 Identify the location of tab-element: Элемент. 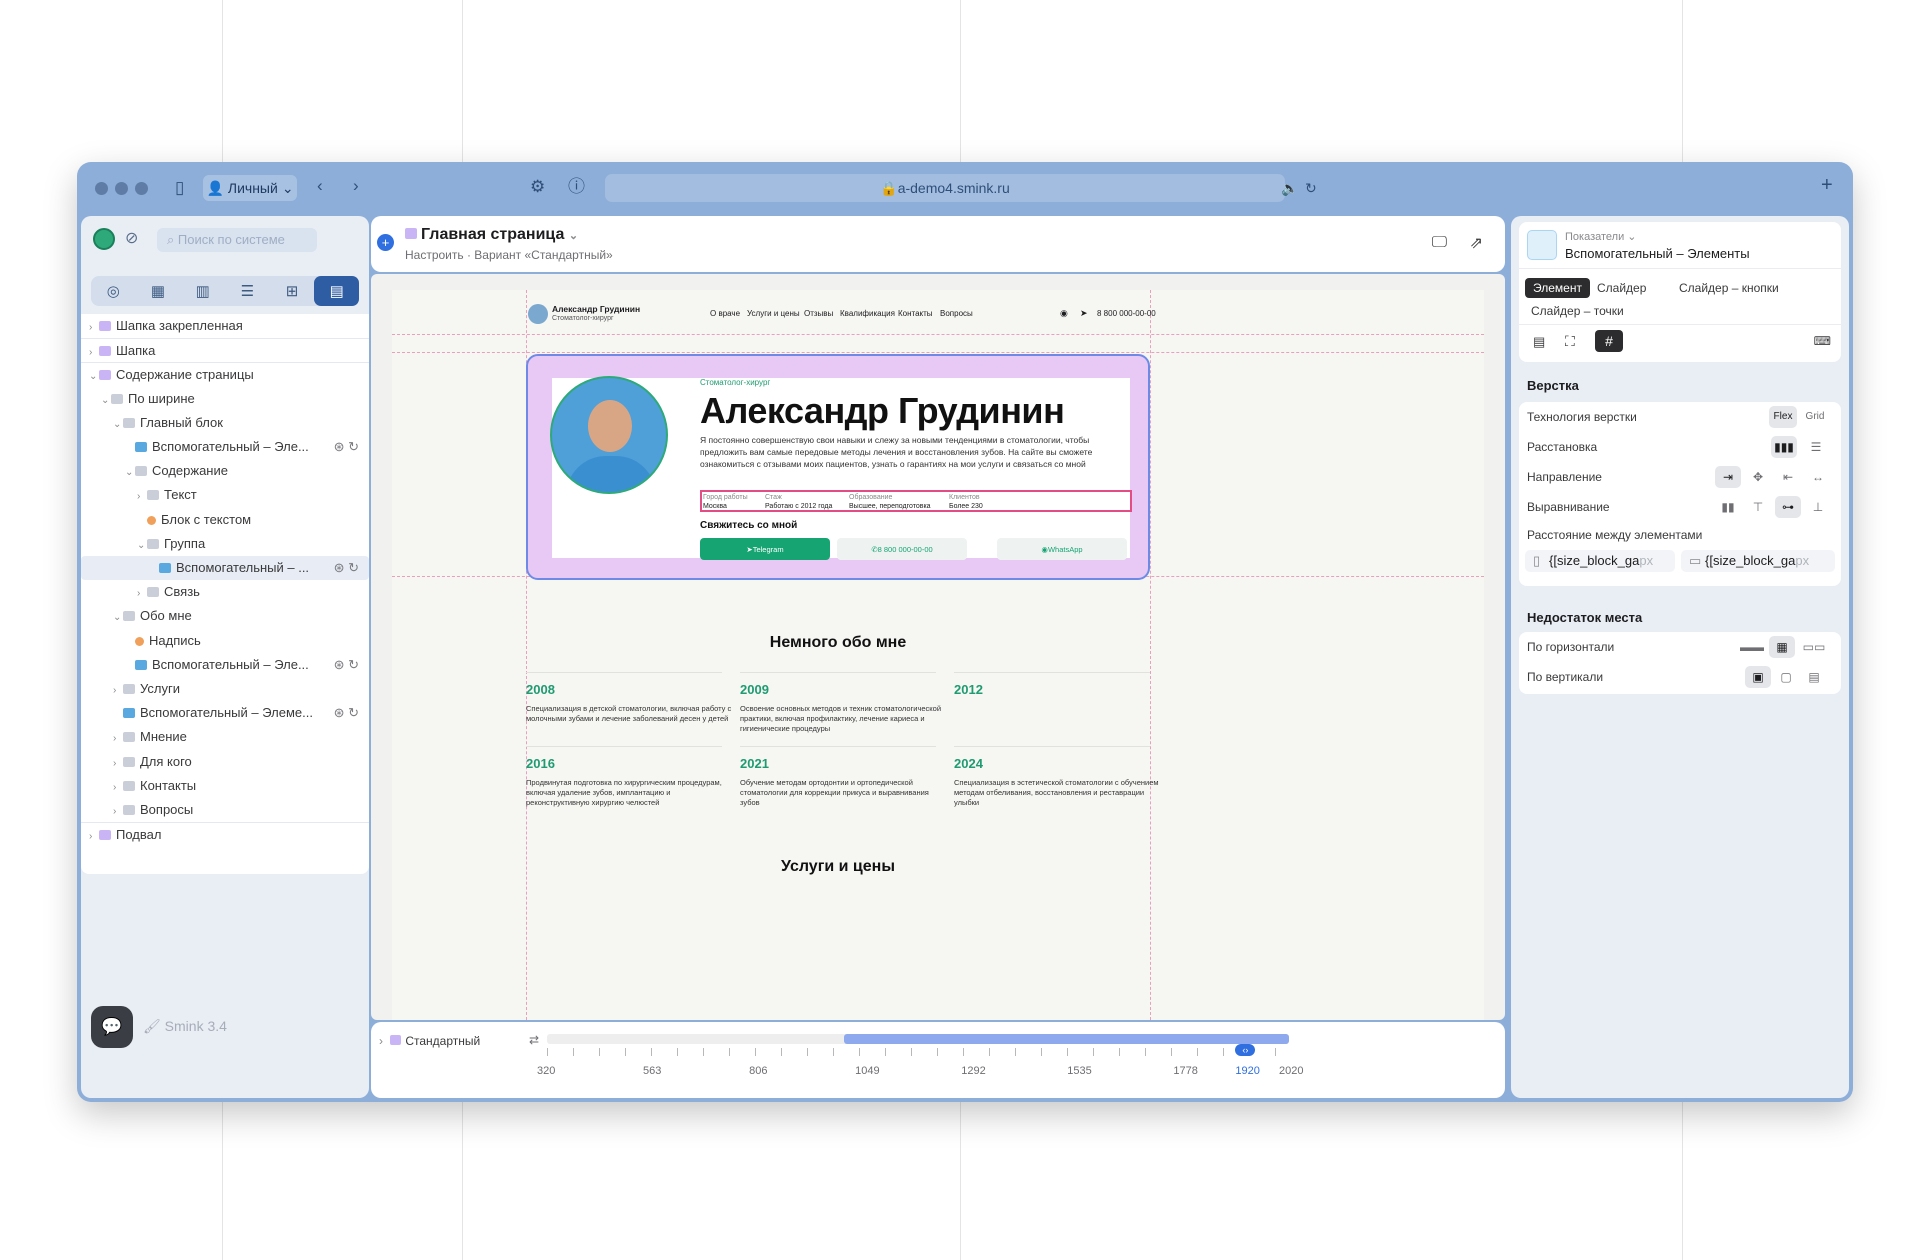
(1557, 288).